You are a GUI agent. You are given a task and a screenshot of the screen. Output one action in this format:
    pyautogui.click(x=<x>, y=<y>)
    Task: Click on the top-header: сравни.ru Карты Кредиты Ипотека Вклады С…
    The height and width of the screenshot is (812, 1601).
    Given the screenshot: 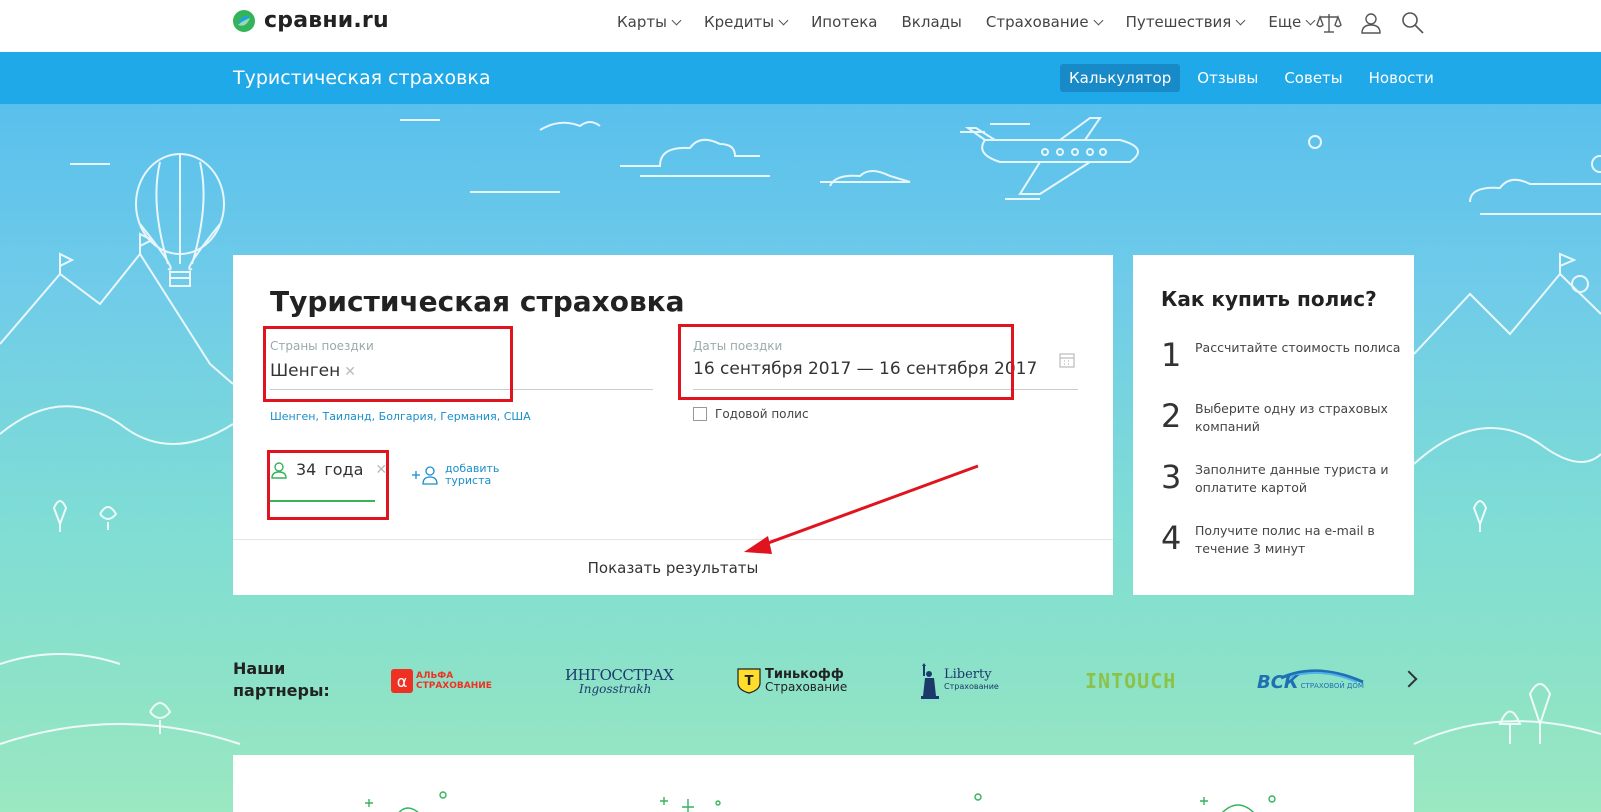 What is the action you would take?
    pyautogui.click(x=800, y=26)
    